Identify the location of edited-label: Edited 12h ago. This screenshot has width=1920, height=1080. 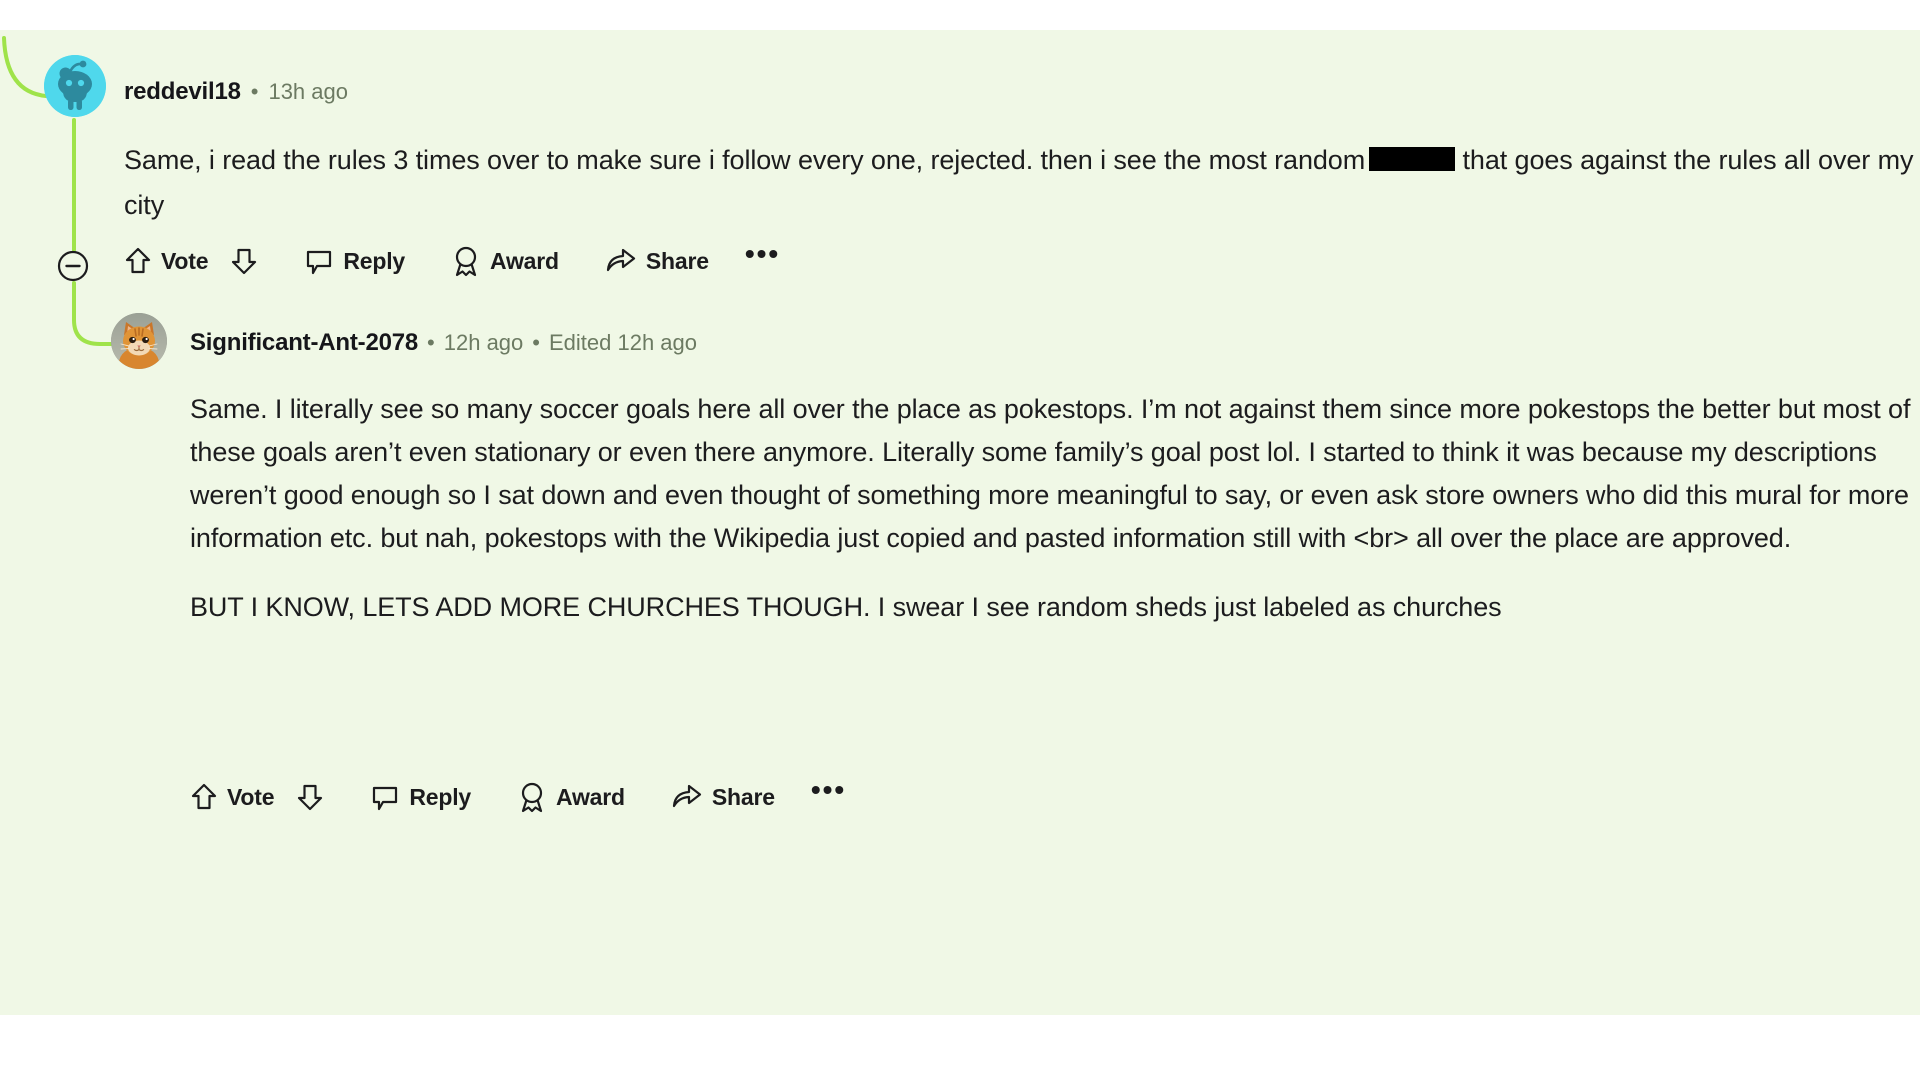
(623, 342).